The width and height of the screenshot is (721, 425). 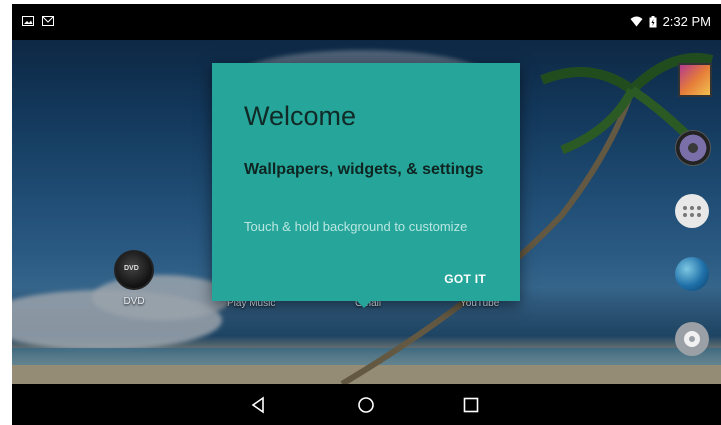 I want to click on dialog-title: Welcome, so click(x=300, y=116).